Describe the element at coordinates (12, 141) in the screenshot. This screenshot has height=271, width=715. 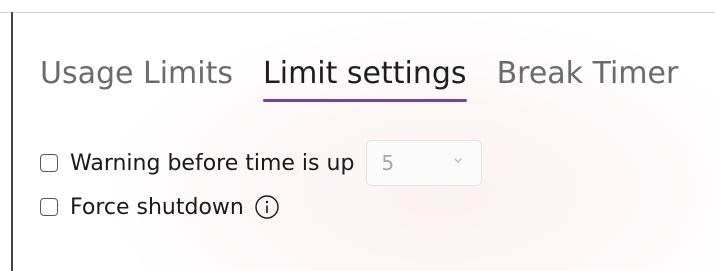
I see `window-left-border` at that location.